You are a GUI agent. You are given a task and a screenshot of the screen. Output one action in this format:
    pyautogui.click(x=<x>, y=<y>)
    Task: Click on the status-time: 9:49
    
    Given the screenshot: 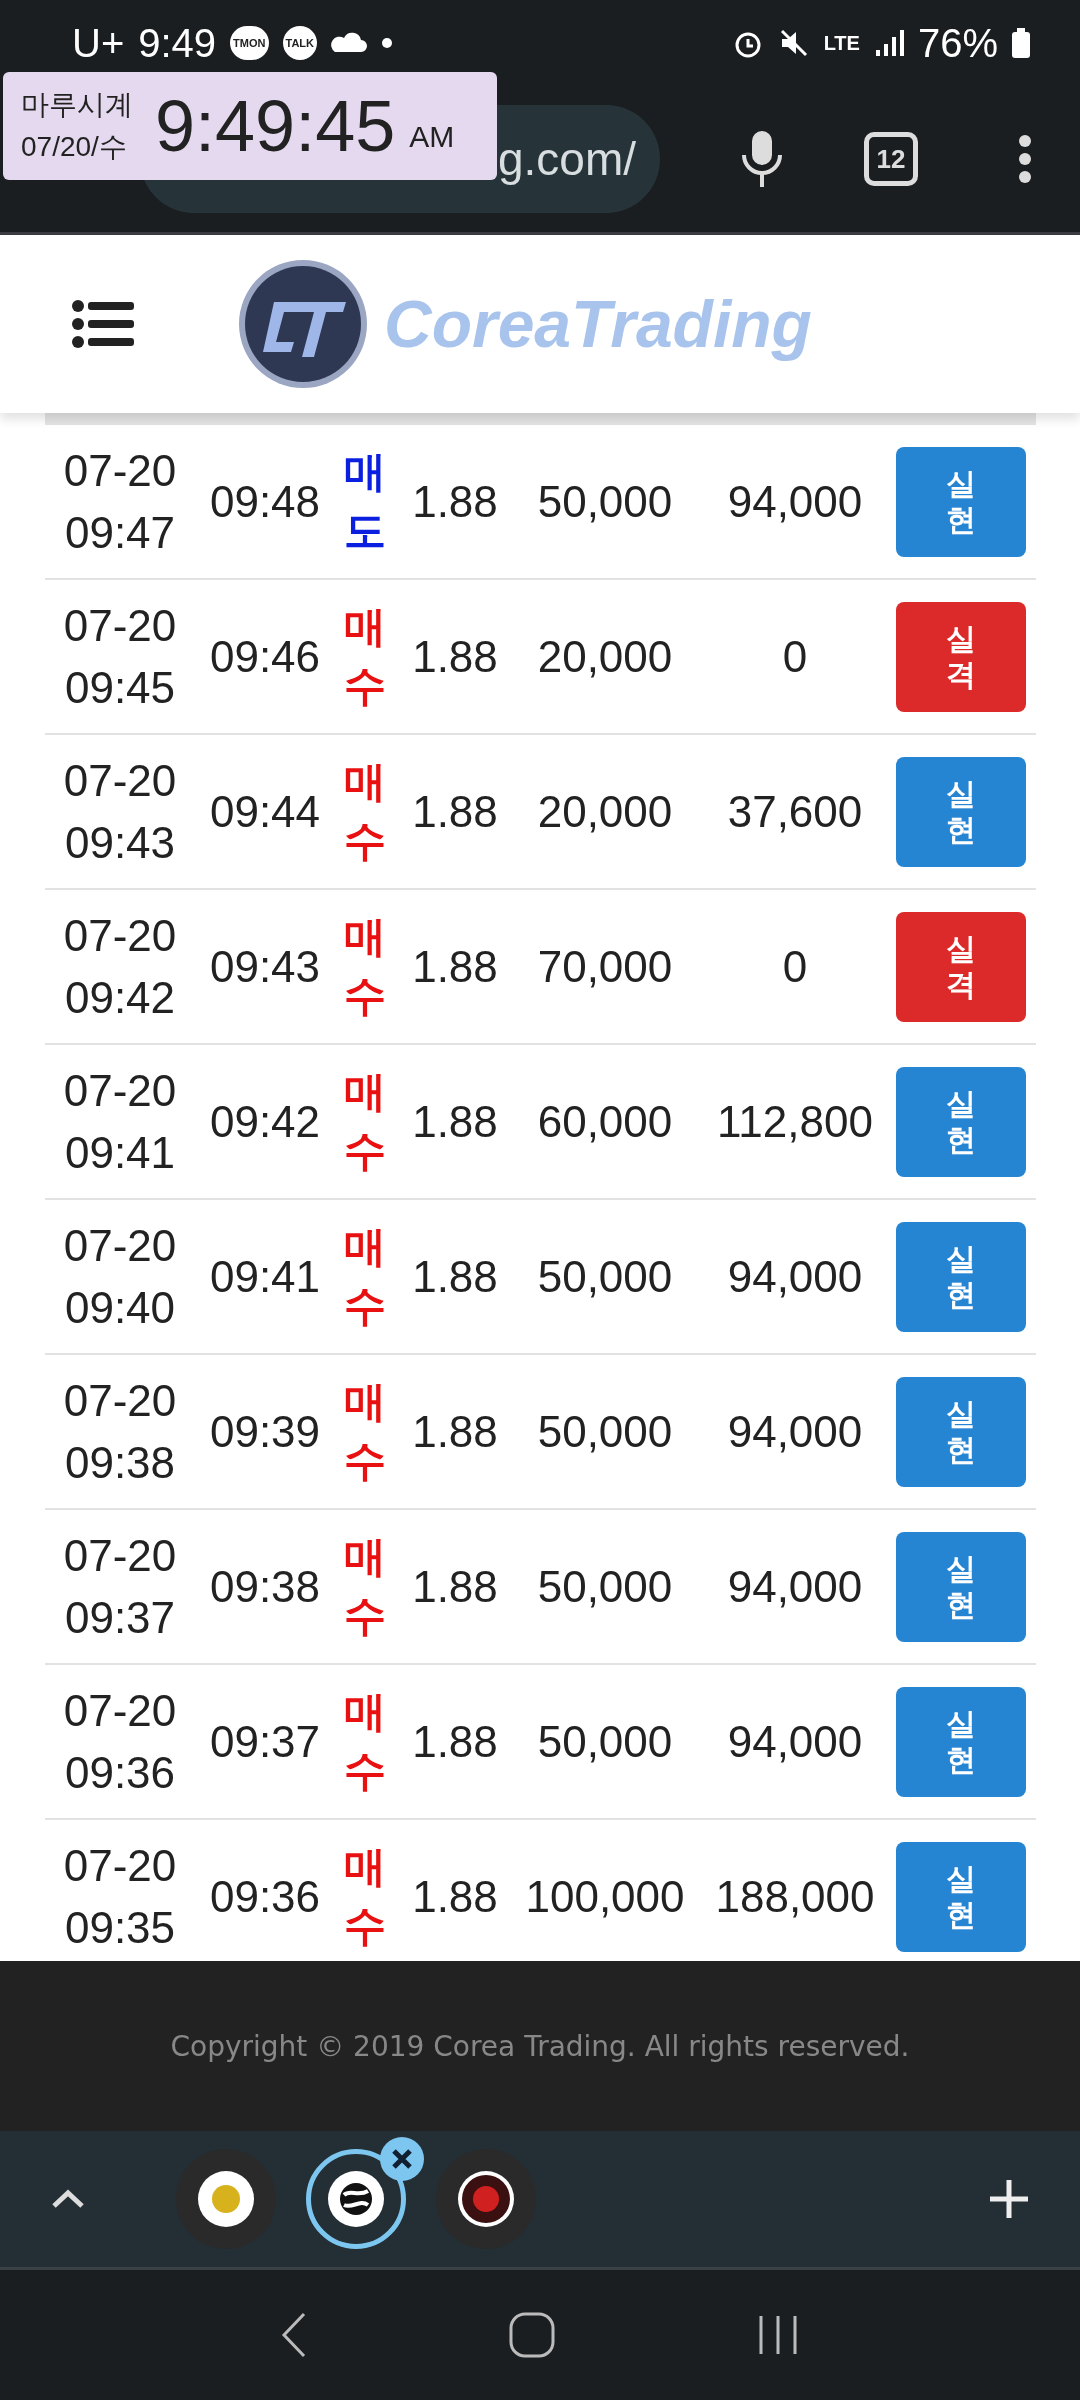 What is the action you would take?
    pyautogui.click(x=177, y=43)
    